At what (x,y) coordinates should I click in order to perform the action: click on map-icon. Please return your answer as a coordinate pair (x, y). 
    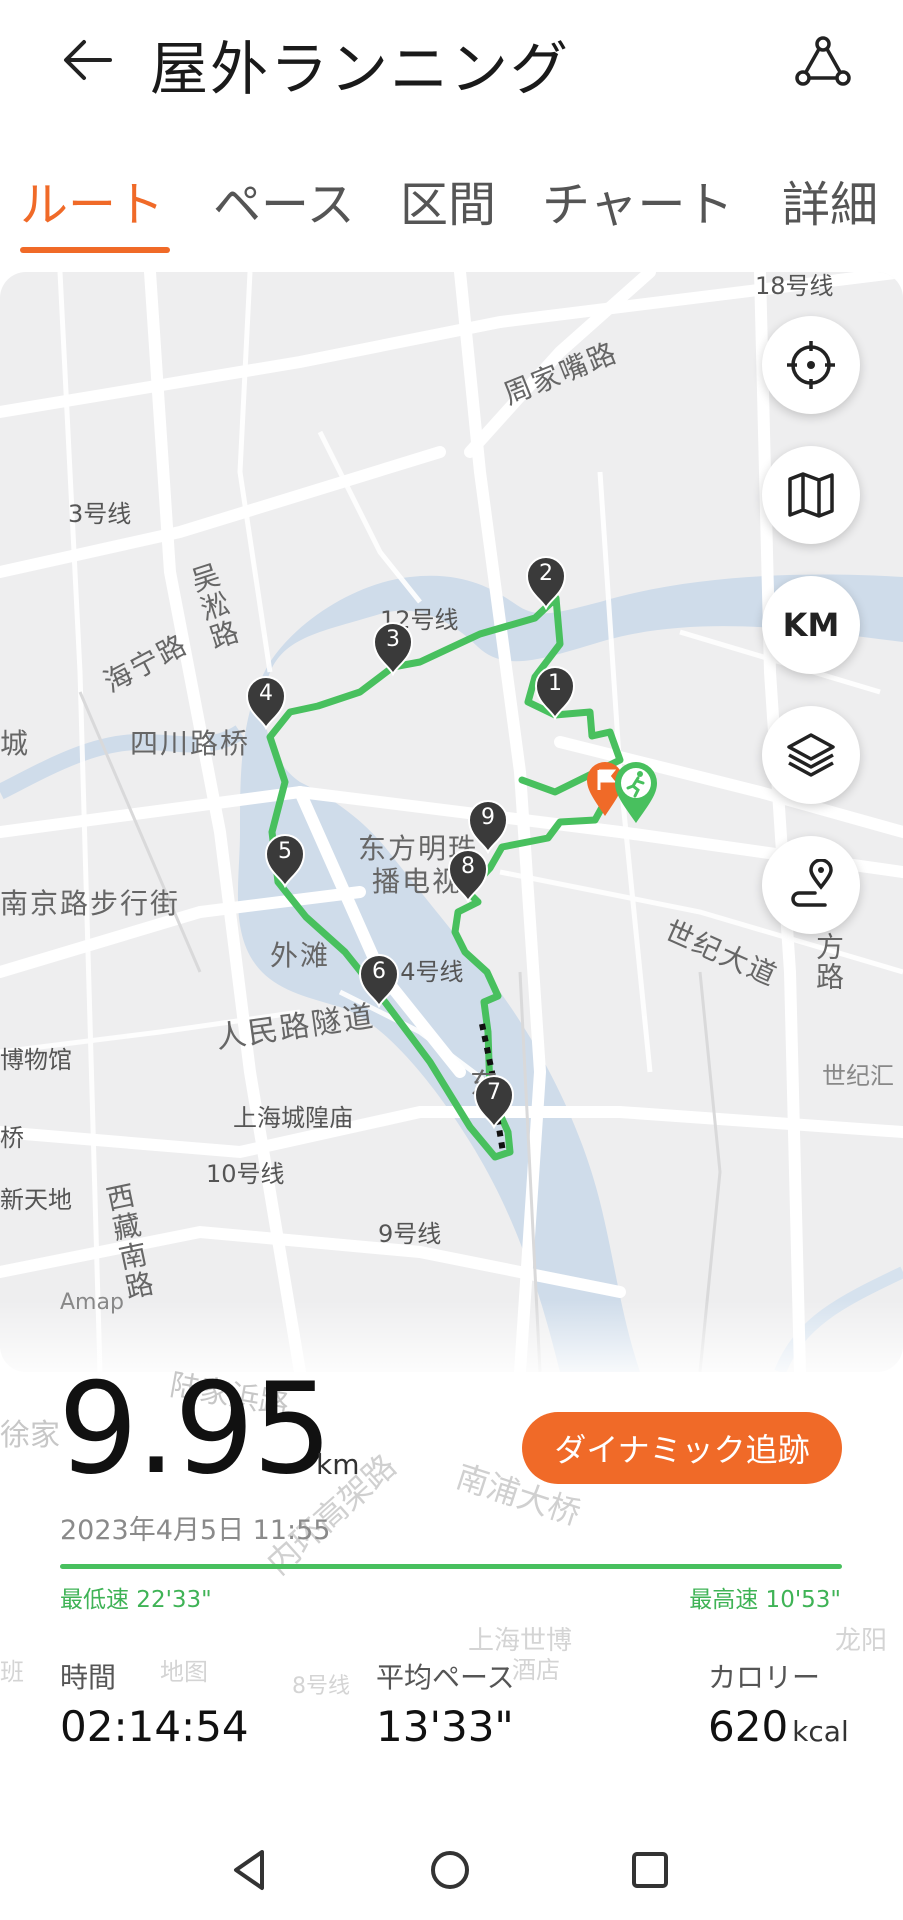
    Looking at the image, I should click on (811, 495).